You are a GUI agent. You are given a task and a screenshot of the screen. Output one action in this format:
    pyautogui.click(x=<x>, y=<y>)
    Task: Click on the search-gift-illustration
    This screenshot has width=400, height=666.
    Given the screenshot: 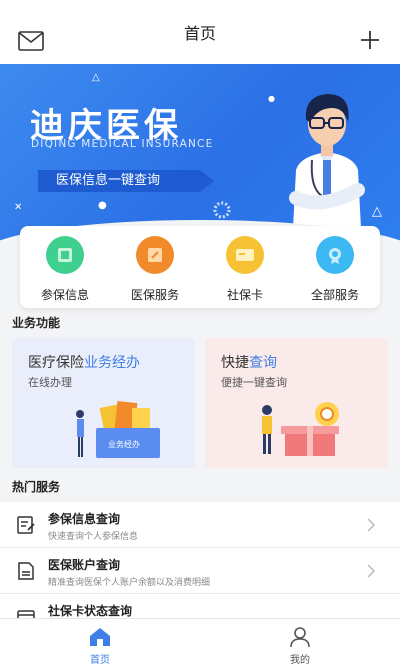 What is the action you would take?
    pyautogui.click(x=300, y=429)
    